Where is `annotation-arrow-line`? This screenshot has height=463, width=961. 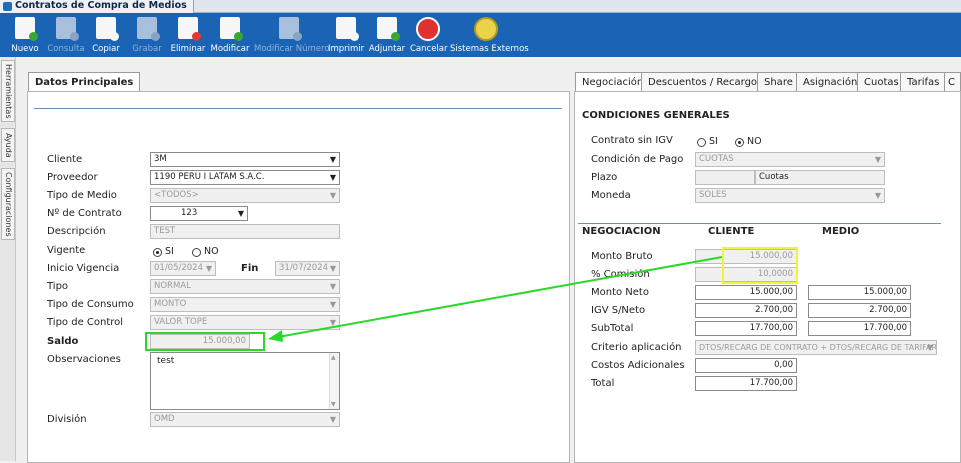 annotation-arrow-line is located at coordinates (500, 297).